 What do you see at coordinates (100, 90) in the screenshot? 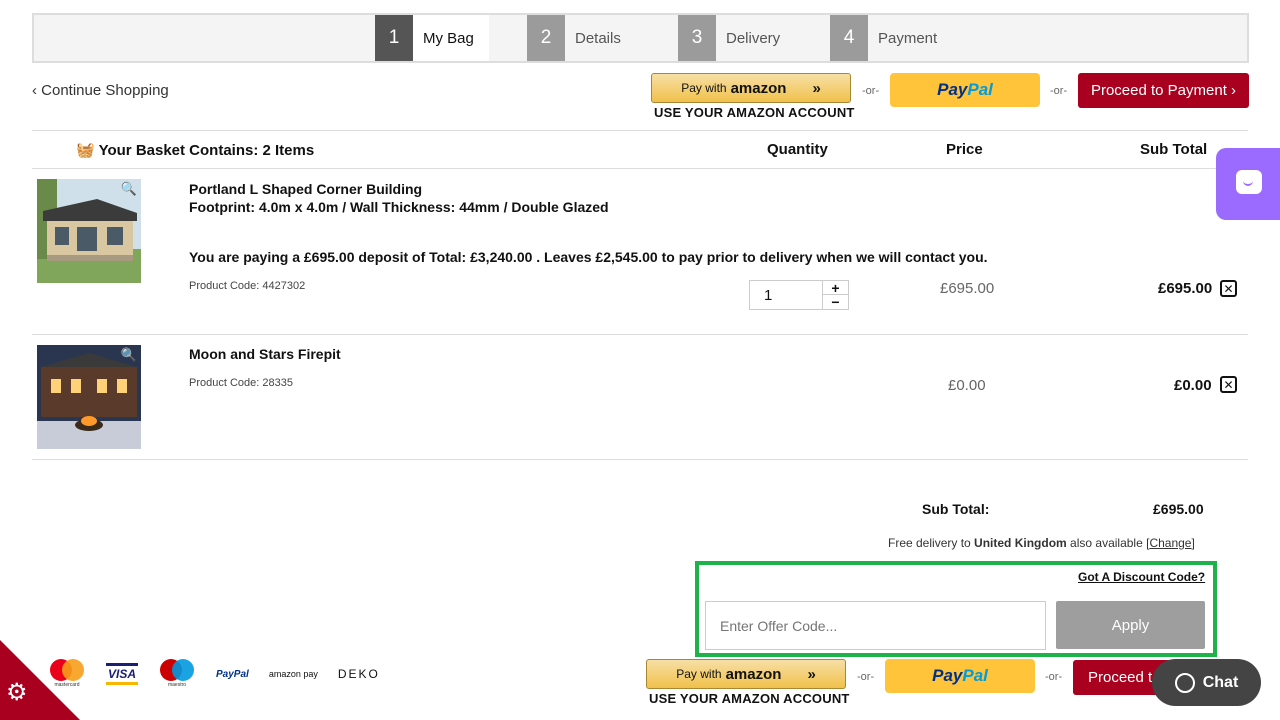
I see `continue-shopping-link: ‹ Continue Shopping` at bounding box center [100, 90].